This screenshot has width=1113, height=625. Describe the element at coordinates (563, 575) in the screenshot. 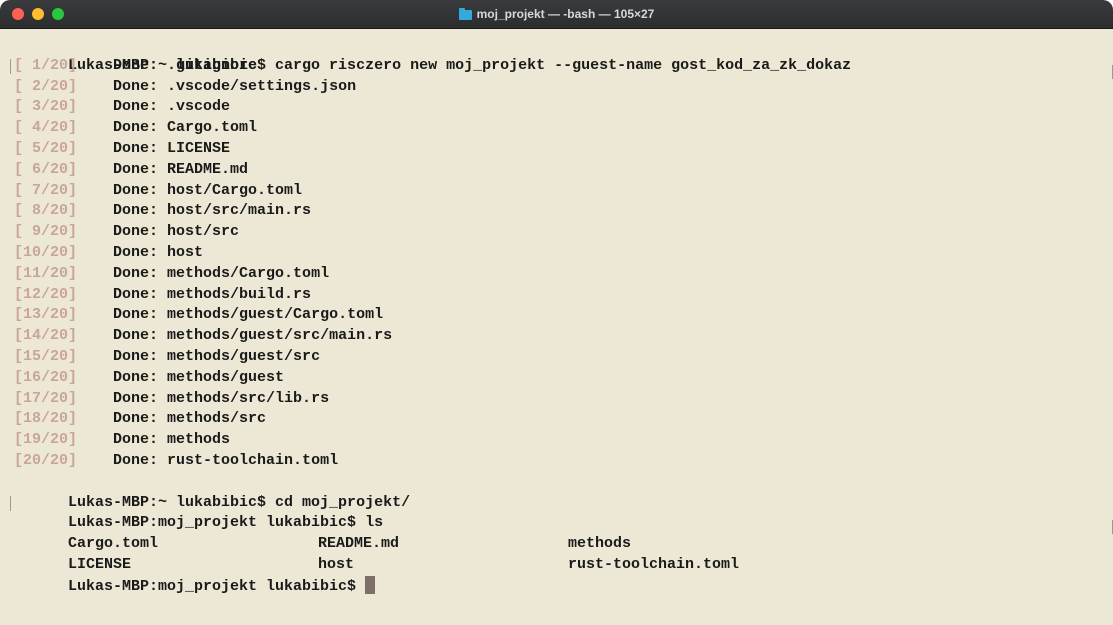

I see `prompt-line: Lukas-MBP:moj_projekt lukabibic$` at that location.